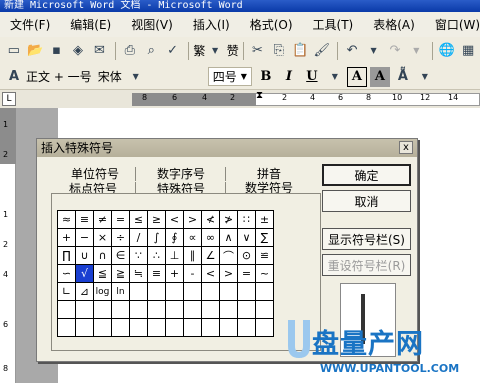 This screenshot has height=383, width=480. What do you see at coordinates (321, 51) in the screenshot?
I see `format-painter-icon: 🖌` at bounding box center [321, 51].